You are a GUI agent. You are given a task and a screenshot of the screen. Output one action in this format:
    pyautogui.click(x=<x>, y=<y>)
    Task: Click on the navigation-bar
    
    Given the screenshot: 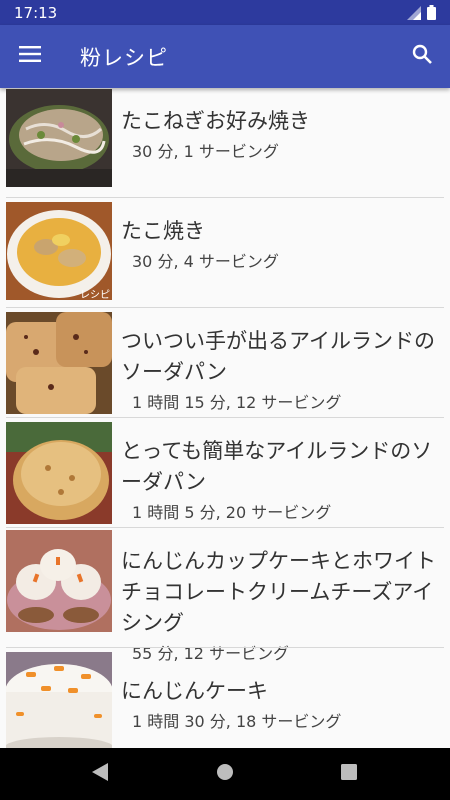 What is the action you would take?
    pyautogui.click(x=225, y=774)
    